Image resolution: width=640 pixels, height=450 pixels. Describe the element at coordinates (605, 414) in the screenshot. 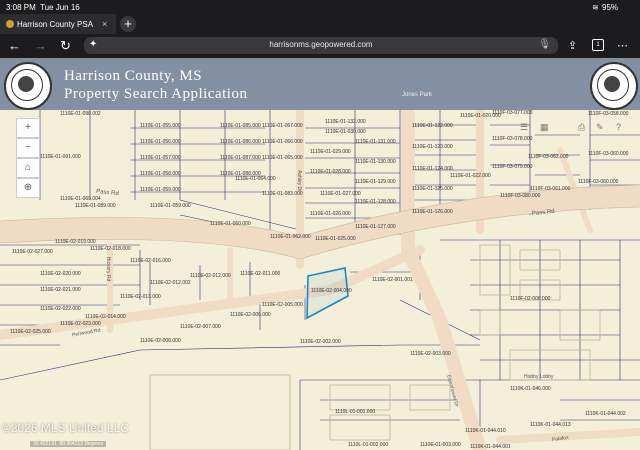

I see `svg-text: 1110K-01-044.002` at that location.